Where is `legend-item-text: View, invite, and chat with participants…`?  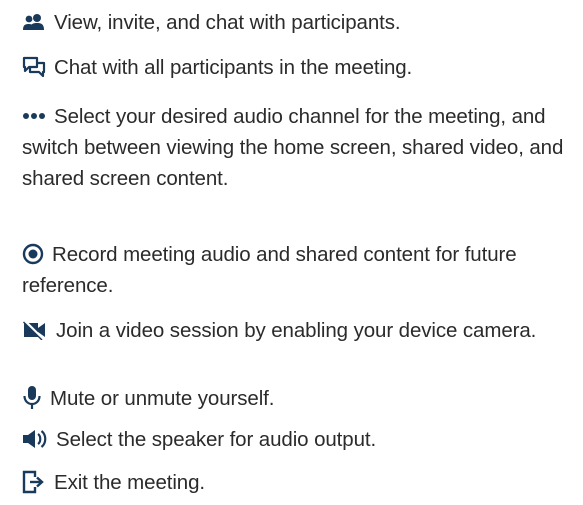
legend-item-text: View, invite, and chat with participants… is located at coordinates (227, 22).